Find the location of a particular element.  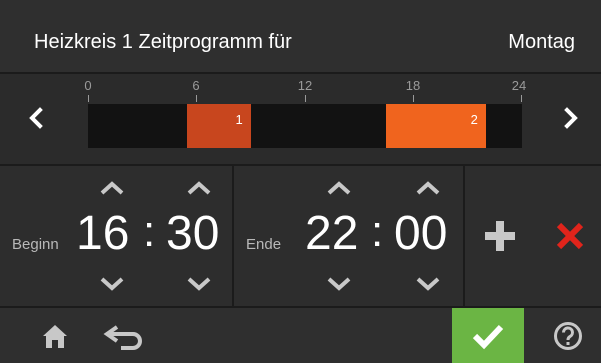

chevron-left-icon is located at coordinates (36, 118).